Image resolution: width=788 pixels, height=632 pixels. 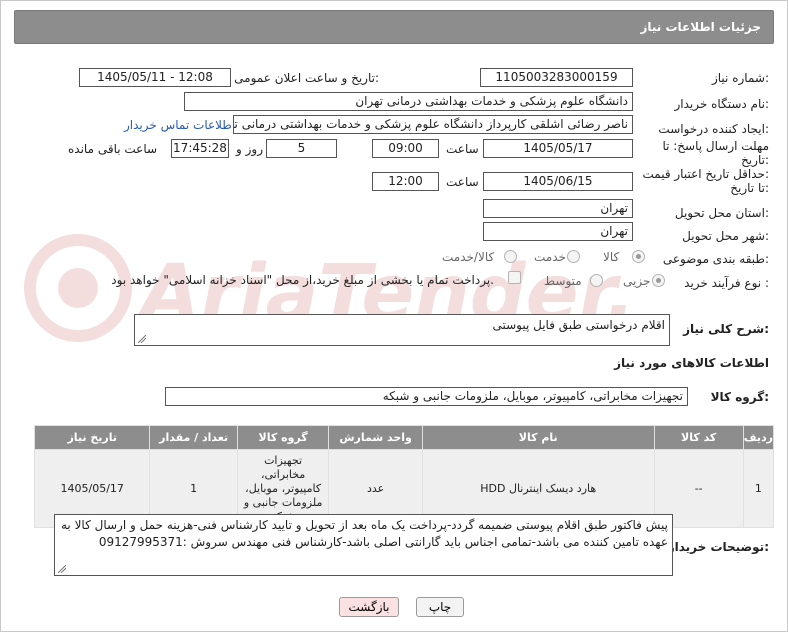 What do you see at coordinates (92, 437) in the screenshot?
I see `col-date: تاریخ نیاز` at bounding box center [92, 437].